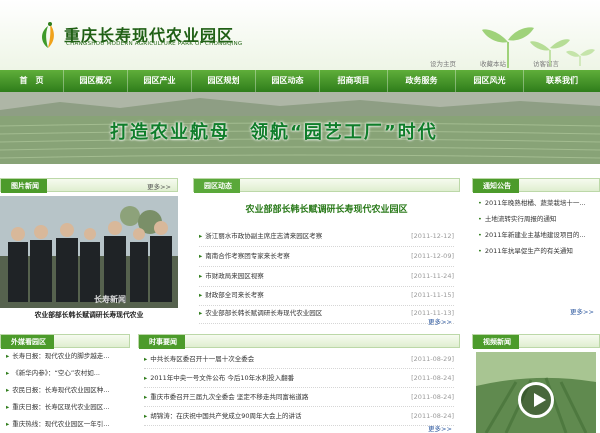  Describe the element at coordinates (162, 342) in the screenshot. I see `current-news-tag: 时事要闻` at that location.